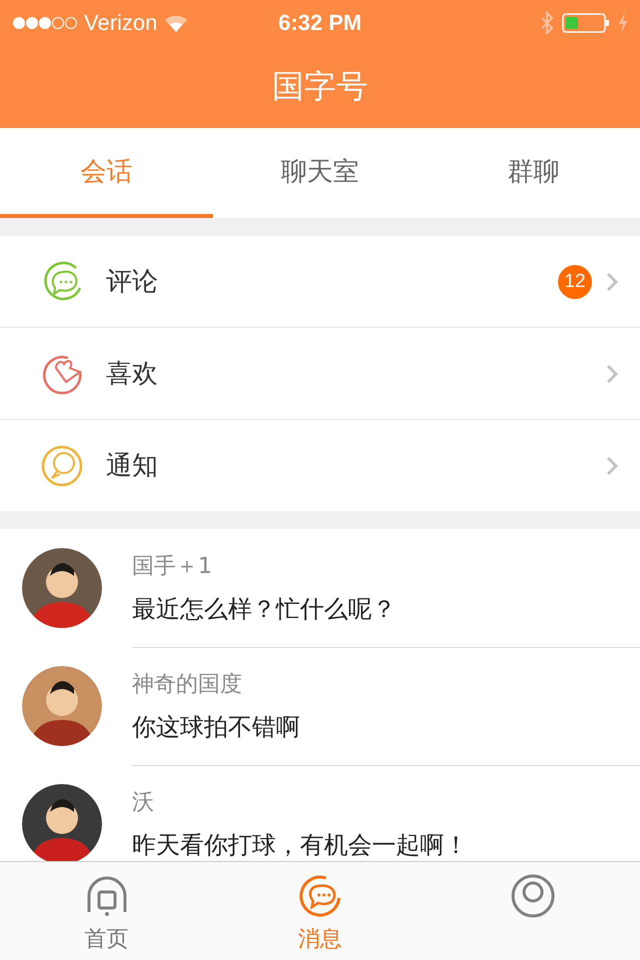 This screenshot has width=640, height=960. I want to click on message-preview: 昨天看你打球，有机会一起啊！, so click(300, 845).